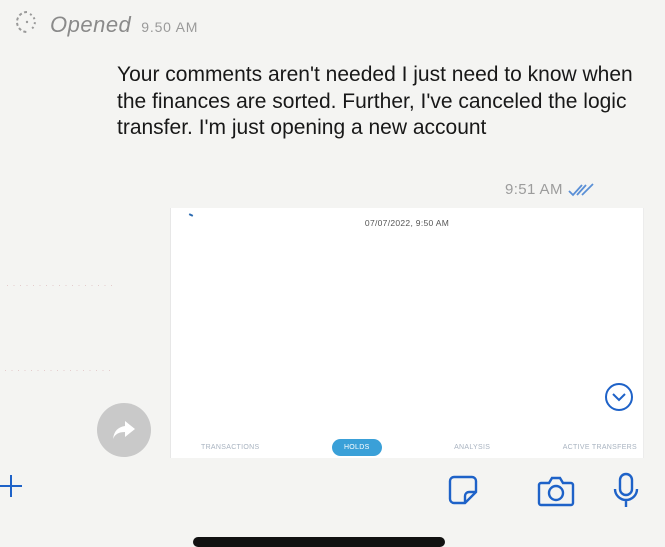 The height and width of the screenshot is (547, 665). I want to click on opened-label: Opened, so click(91, 24).